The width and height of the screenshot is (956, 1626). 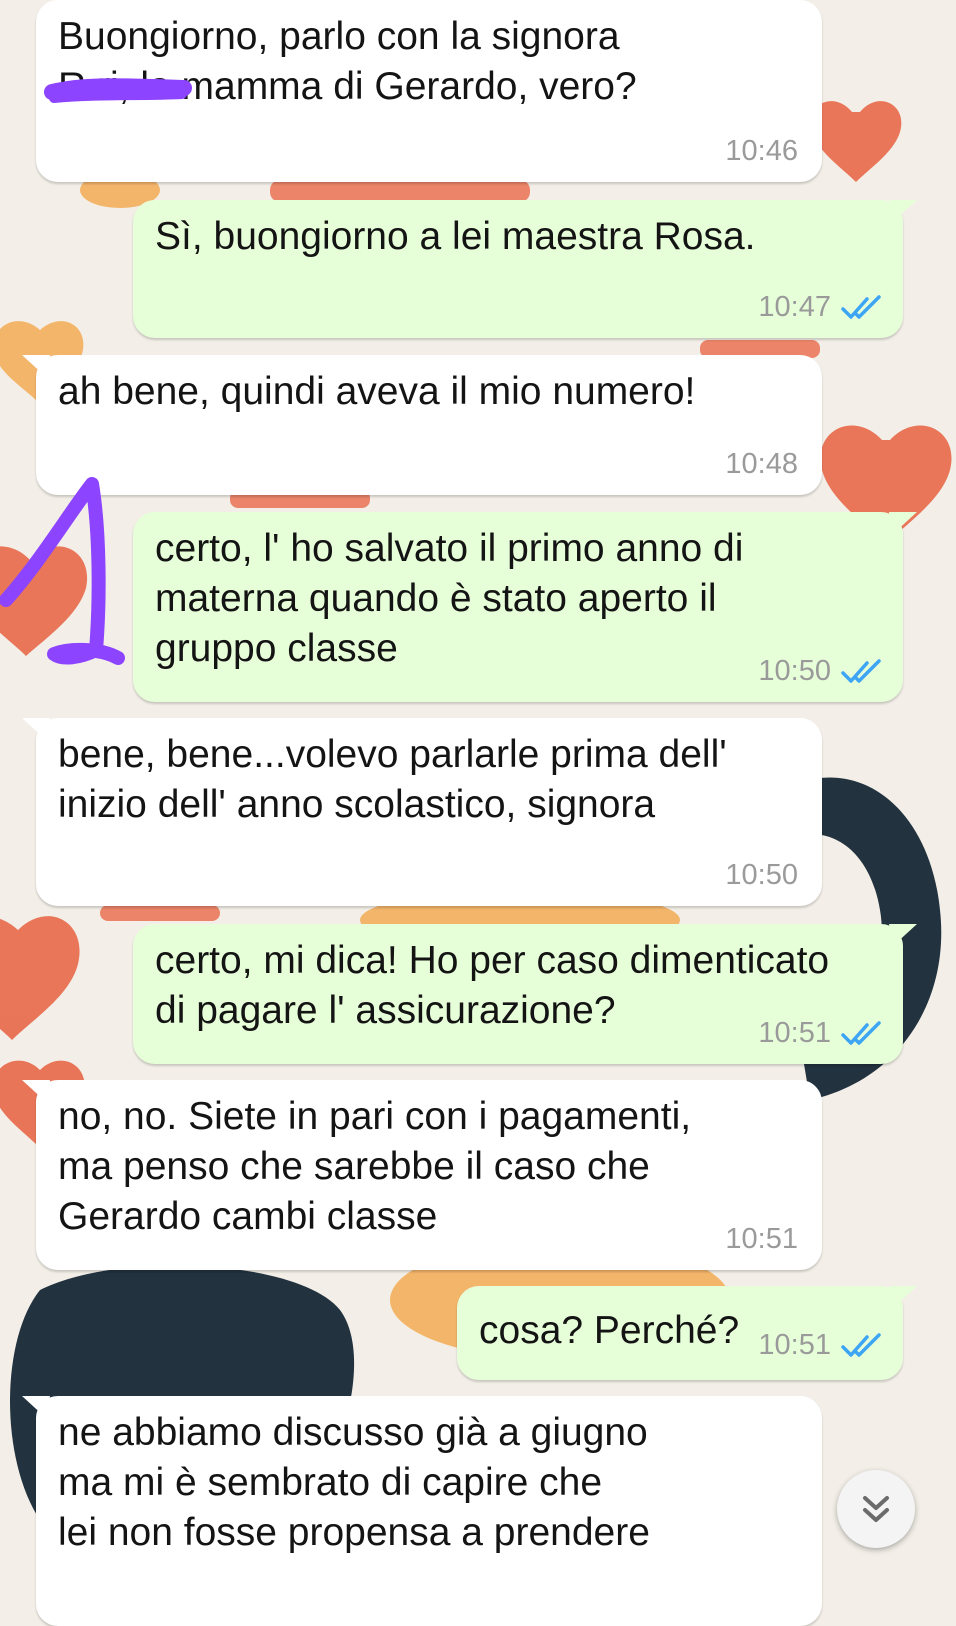 I want to click on message-bubble-outgoing: Sì, buongiorno a lei maestra Rosa. 10:47, so click(x=525, y=269).